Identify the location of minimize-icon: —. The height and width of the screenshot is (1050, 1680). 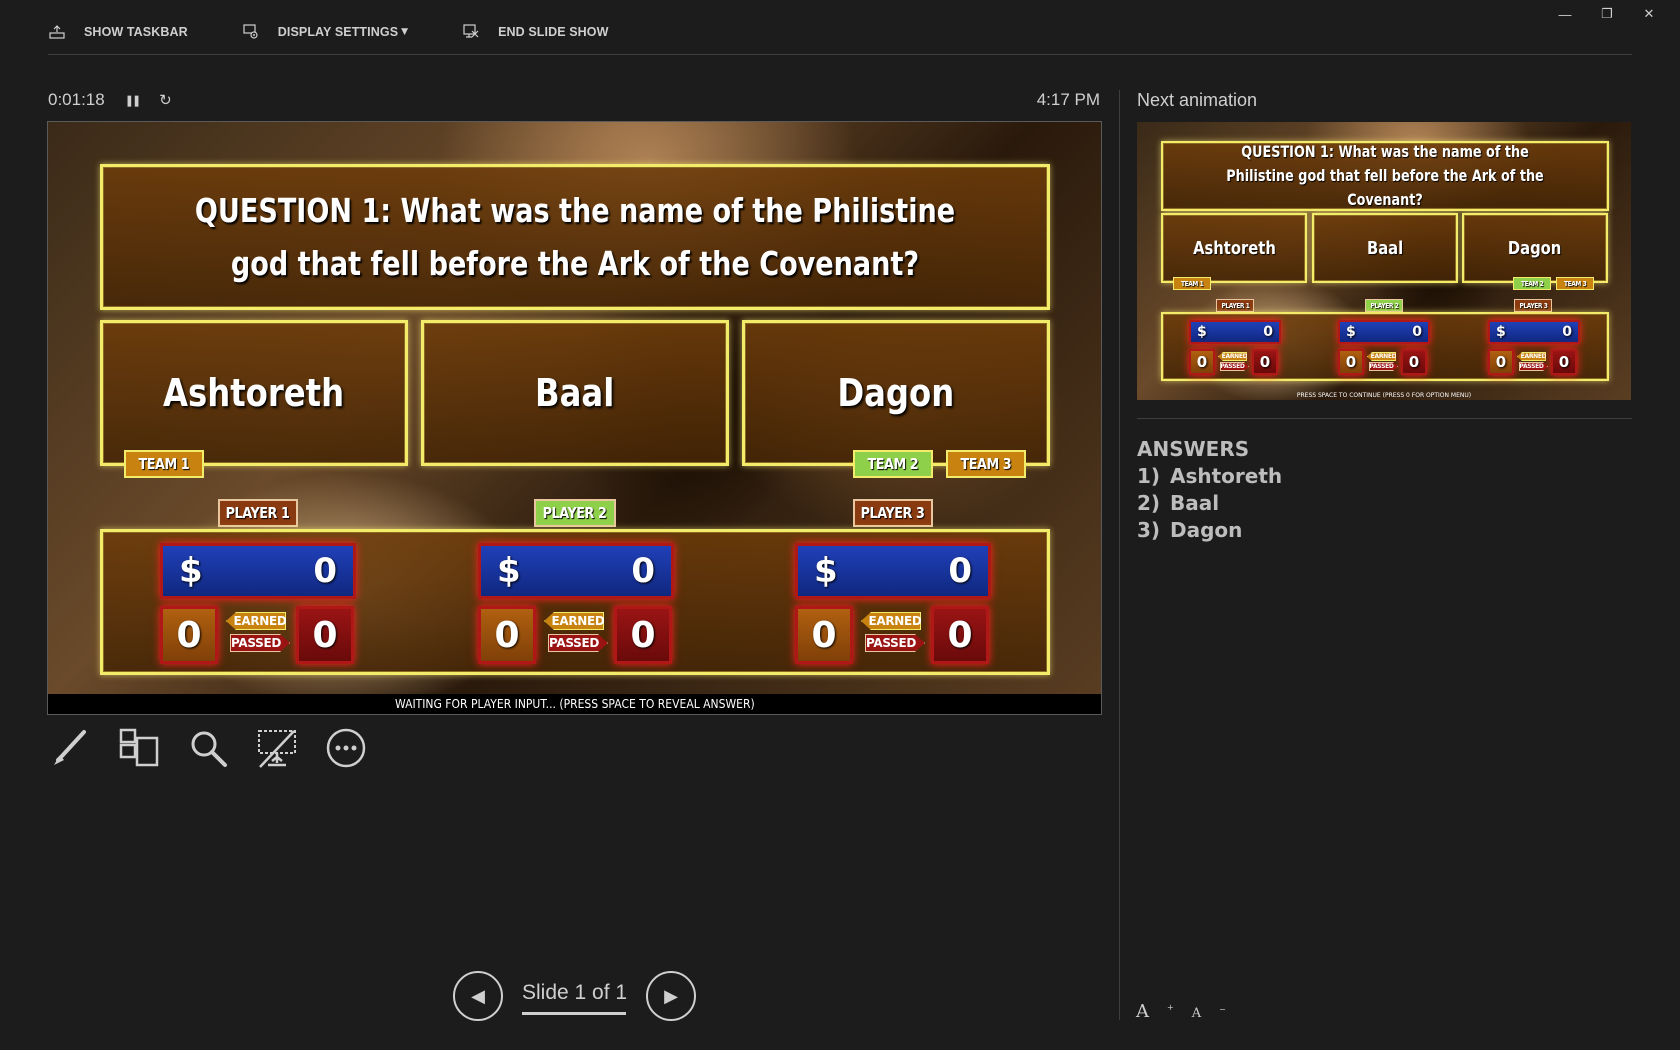
(1565, 14).